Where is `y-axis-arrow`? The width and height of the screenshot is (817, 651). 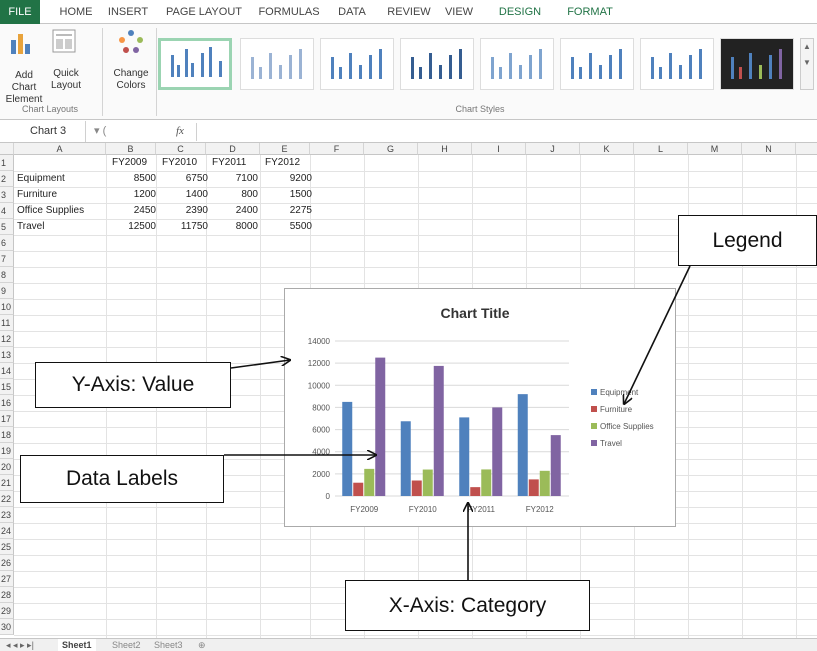 y-axis-arrow is located at coordinates (260, 364).